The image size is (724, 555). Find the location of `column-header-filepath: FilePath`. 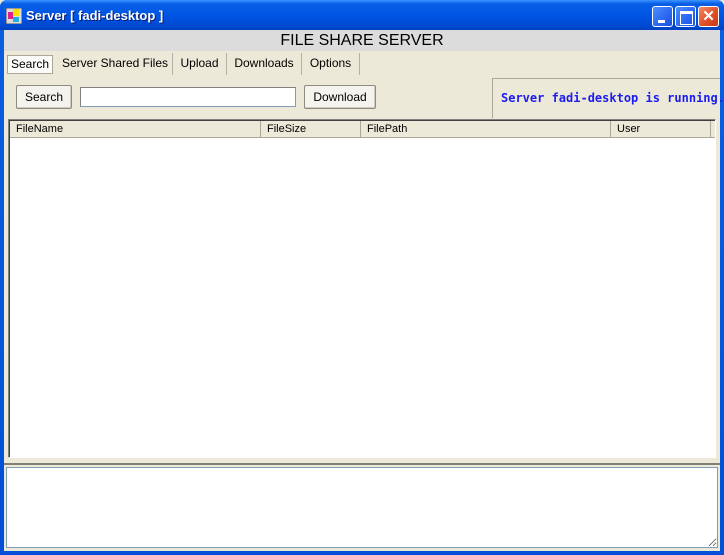

column-header-filepath: FilePath is located at coordinates (486, 129).